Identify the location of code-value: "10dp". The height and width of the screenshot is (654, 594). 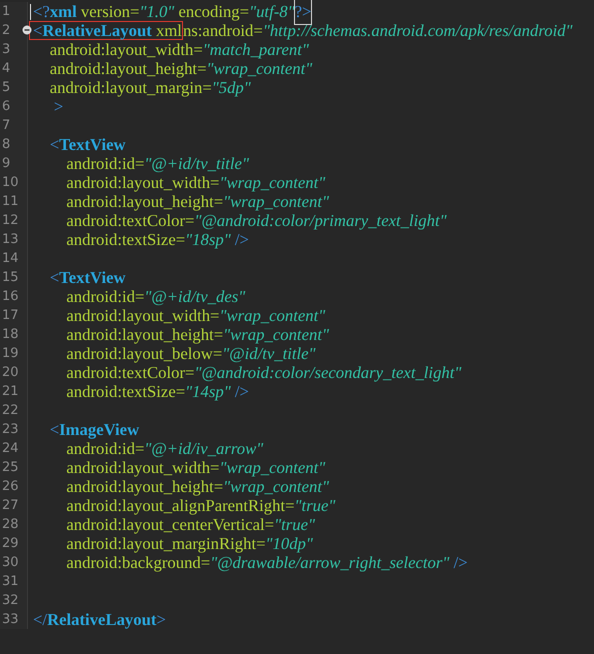
(289, 544).